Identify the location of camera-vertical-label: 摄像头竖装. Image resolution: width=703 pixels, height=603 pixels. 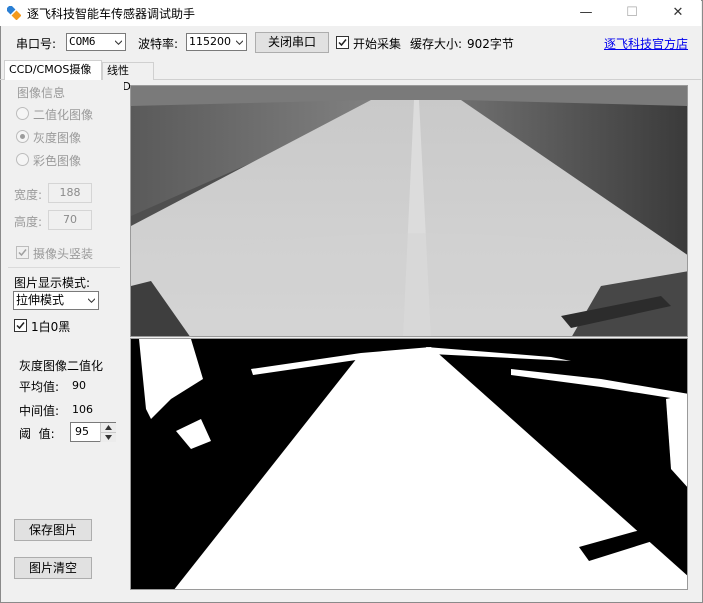
(63, 254).